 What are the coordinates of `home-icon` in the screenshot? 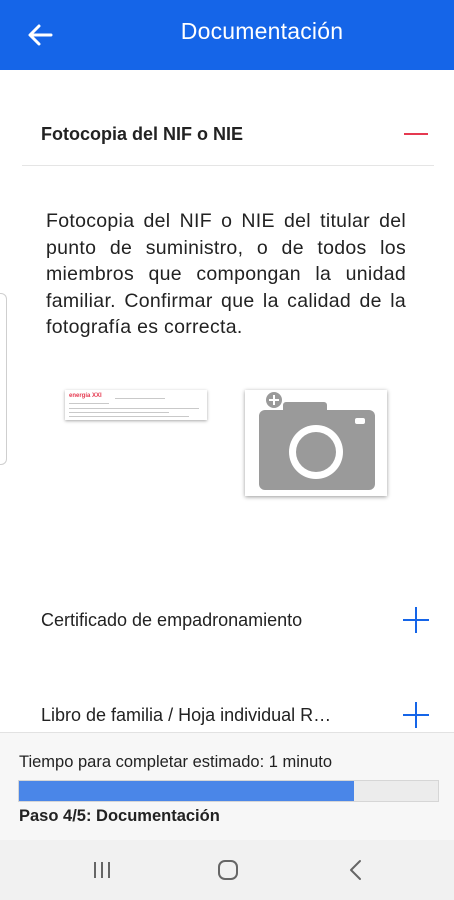 It's located at (228, 870).